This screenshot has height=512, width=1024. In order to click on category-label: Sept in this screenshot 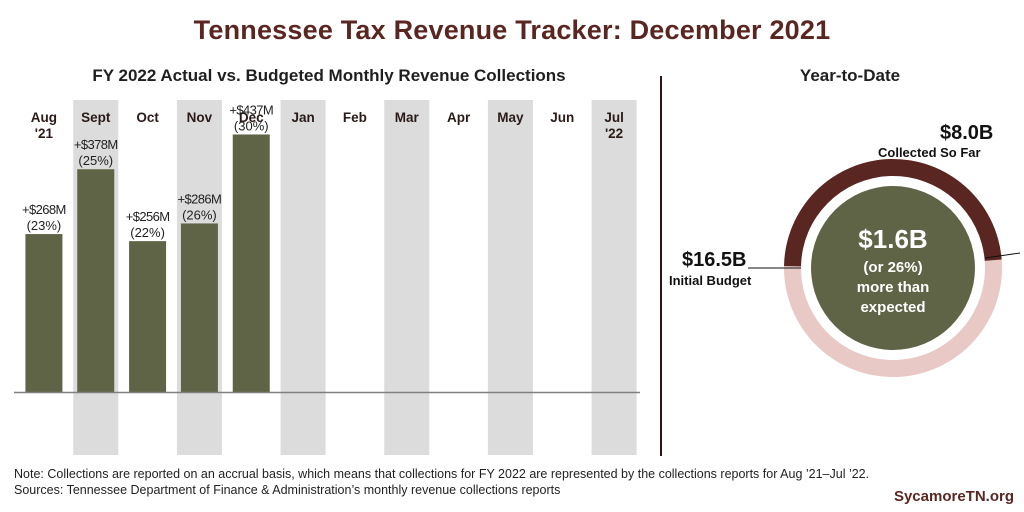, I will do `click(96, 117)`.